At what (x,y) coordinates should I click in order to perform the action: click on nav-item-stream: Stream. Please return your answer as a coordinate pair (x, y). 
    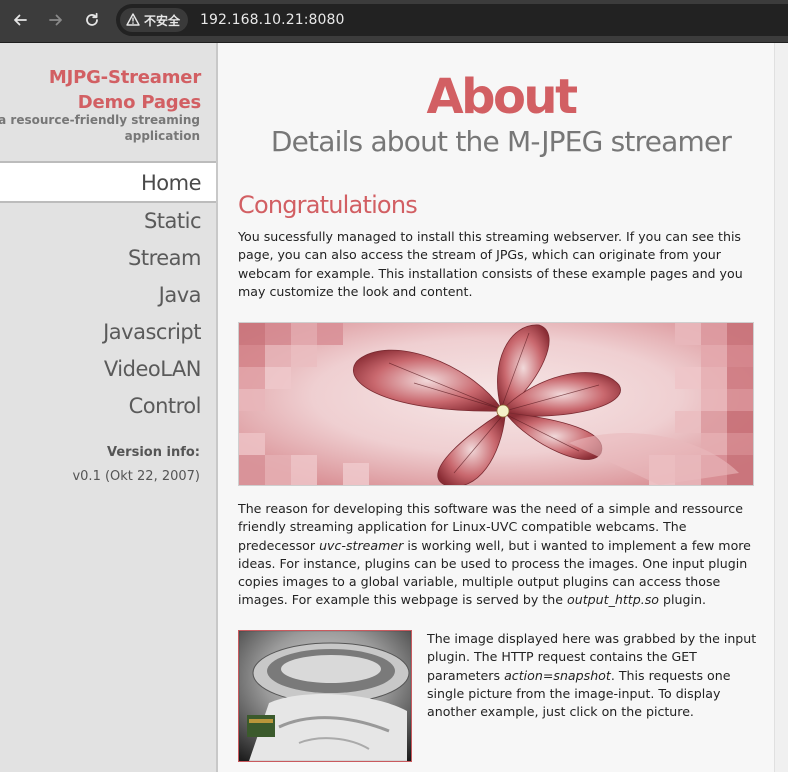
    Looking at the image, I should click on (108, 258).